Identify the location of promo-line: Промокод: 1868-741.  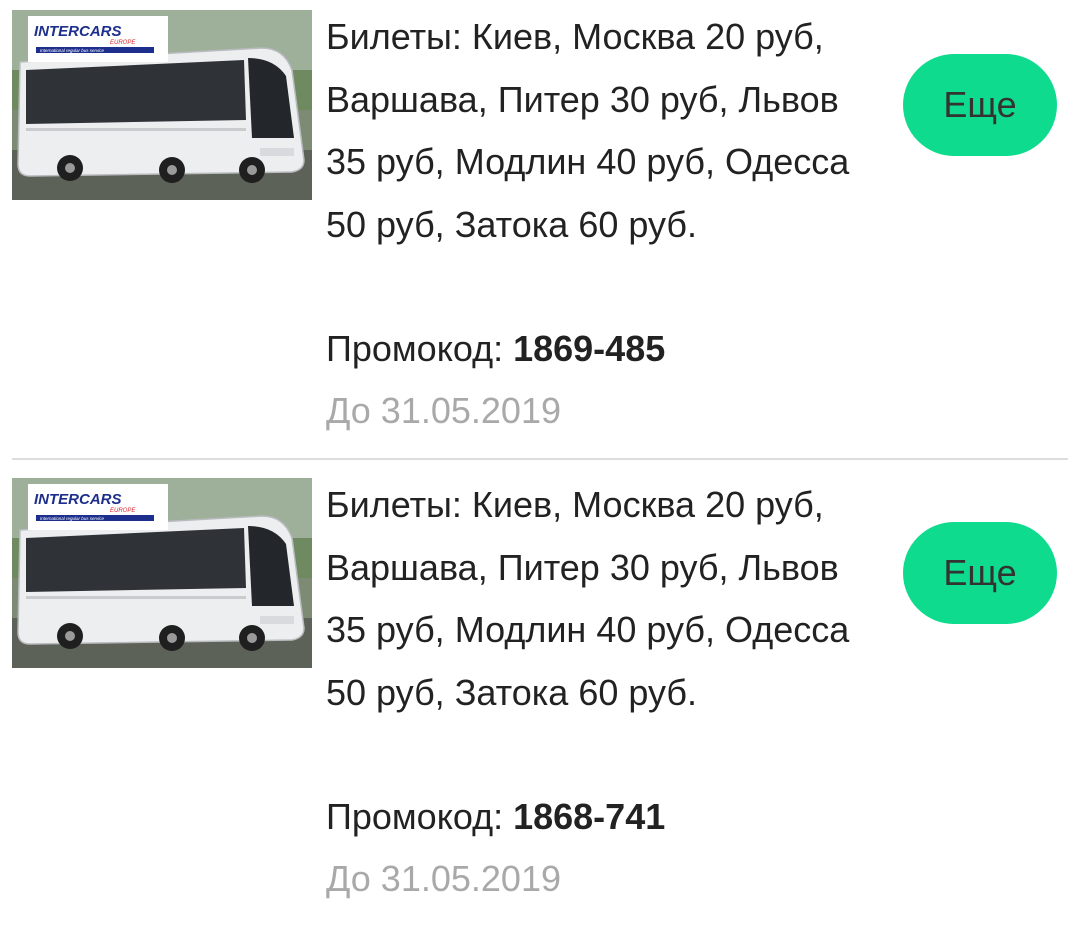
(495, 817).